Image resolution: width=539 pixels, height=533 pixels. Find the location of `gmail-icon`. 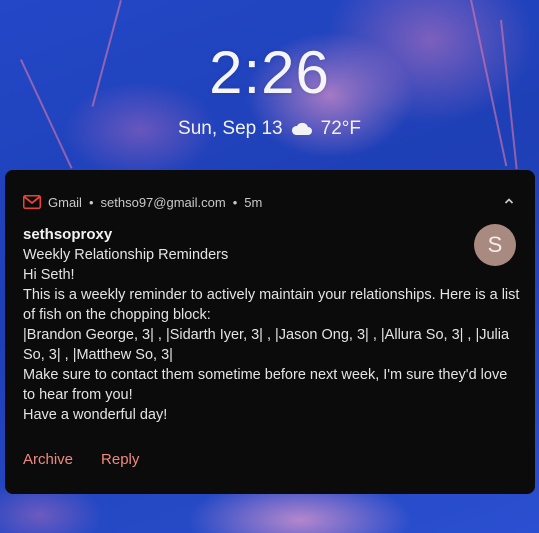

gmail-icon is located at coordinates (32, 202).